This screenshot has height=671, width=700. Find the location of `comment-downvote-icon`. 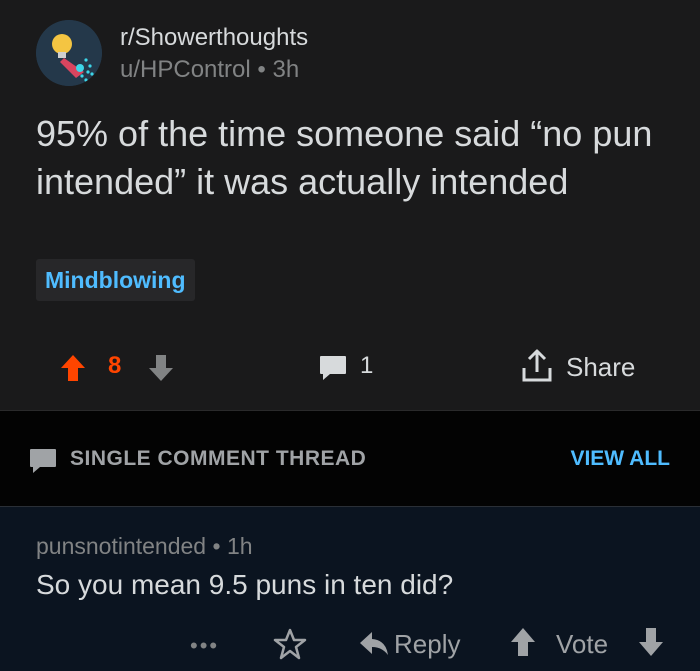

comment-downvote-icon is located at coordinates (651, 642).